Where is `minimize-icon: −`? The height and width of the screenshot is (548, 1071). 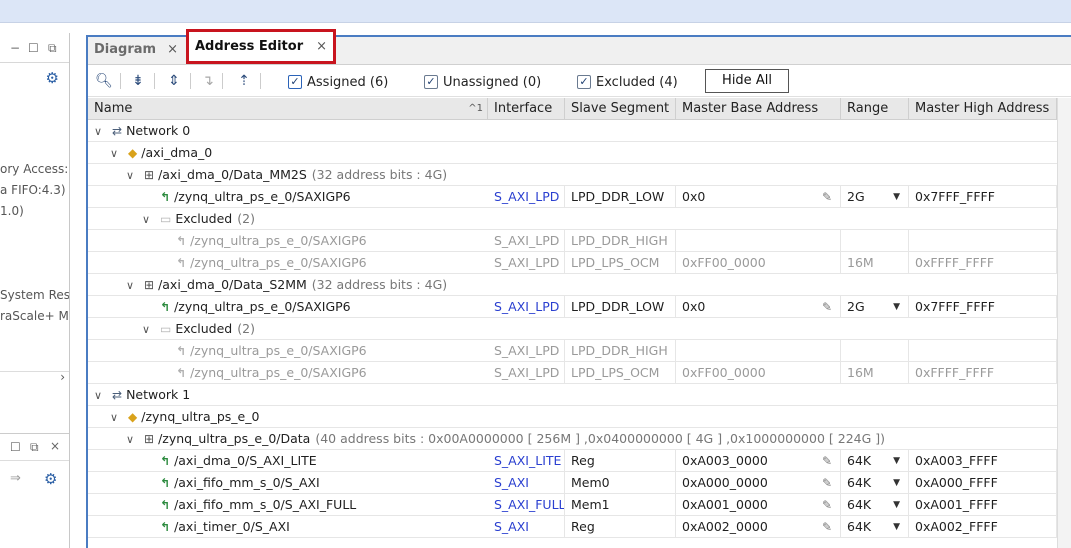 minimize-icon: − is located at coordinates (15, 48).